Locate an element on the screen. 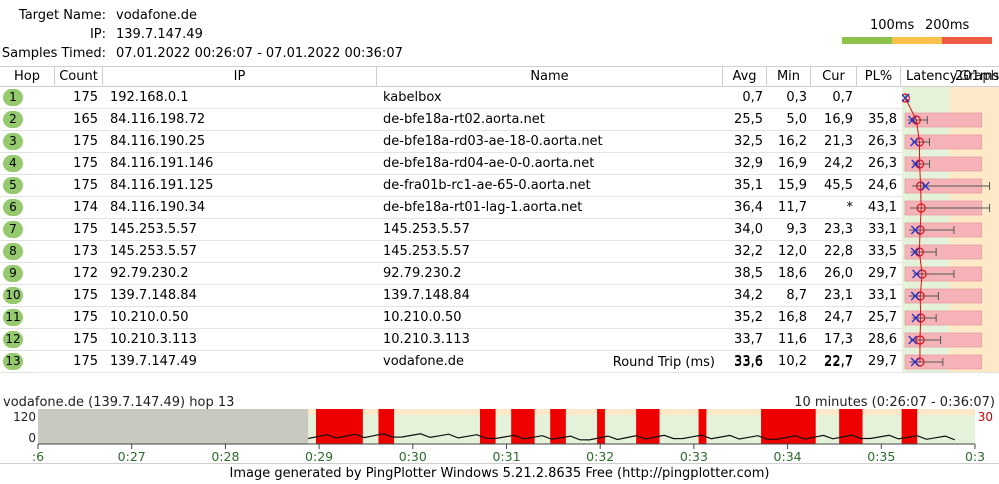  latency-graph-column is located at coordinates (950, 229).